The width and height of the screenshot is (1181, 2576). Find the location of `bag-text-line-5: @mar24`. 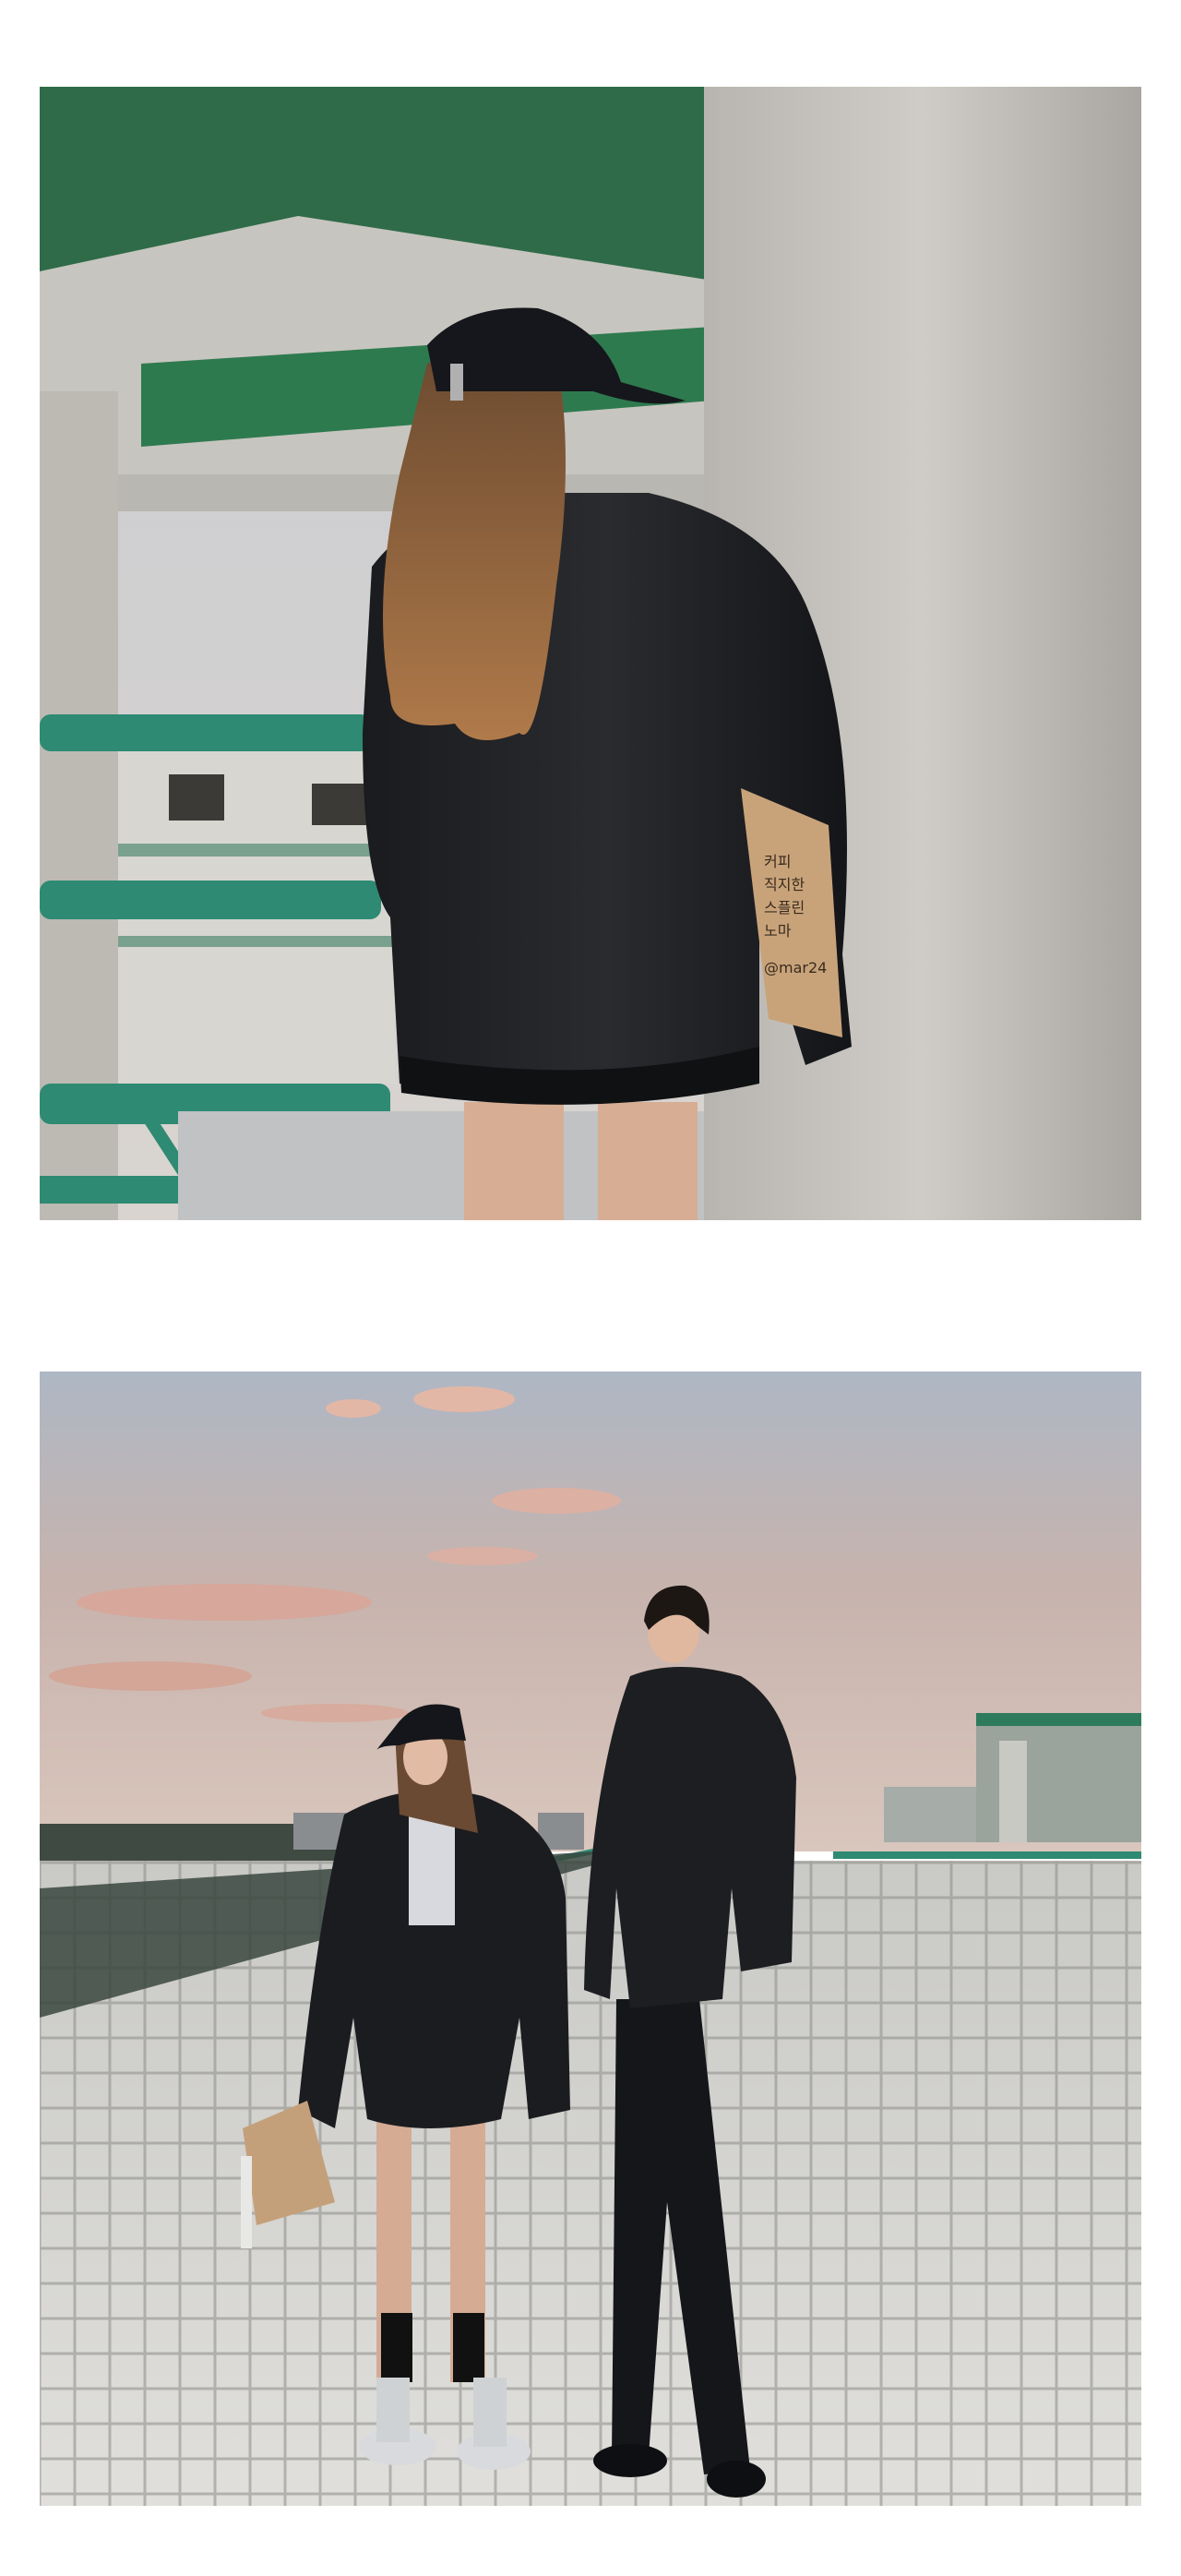

bag-text-line-5: @mar24 is located at coordinates (795, 968).